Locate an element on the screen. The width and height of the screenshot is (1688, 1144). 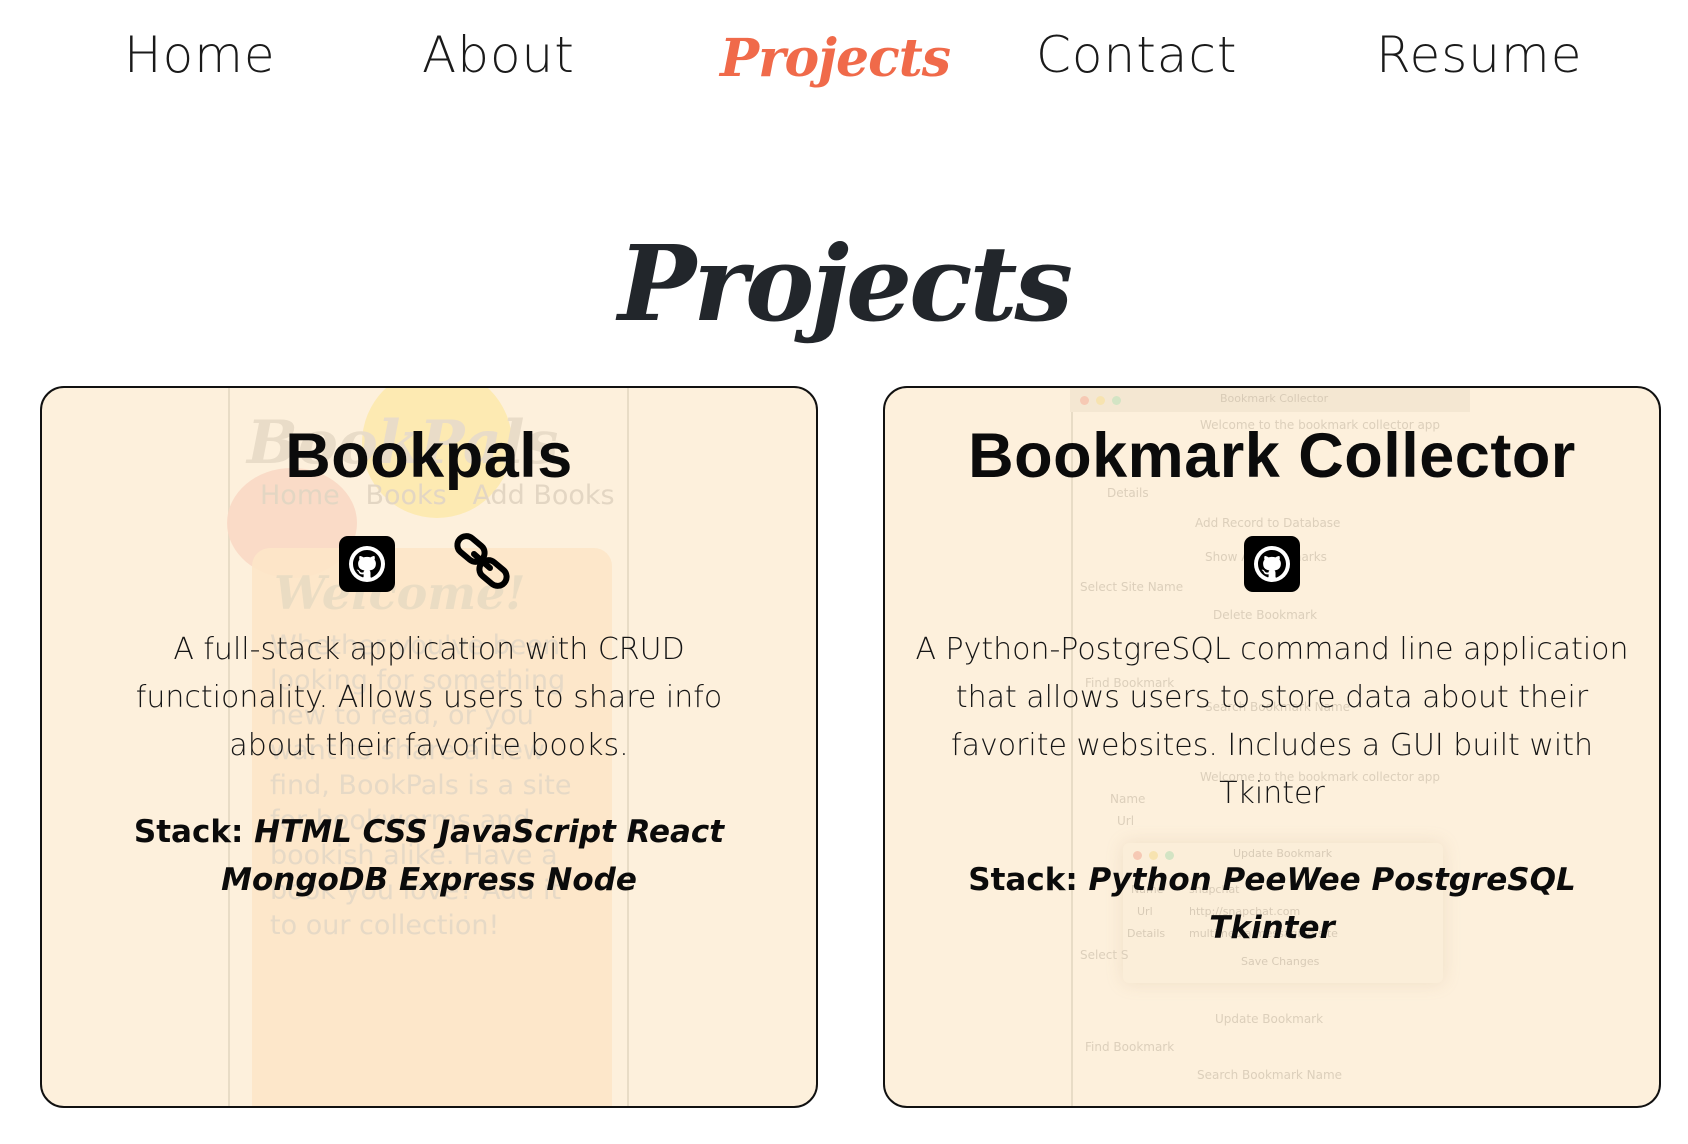
nav-contact-link: Contact is located at coordinates (1137, 55).